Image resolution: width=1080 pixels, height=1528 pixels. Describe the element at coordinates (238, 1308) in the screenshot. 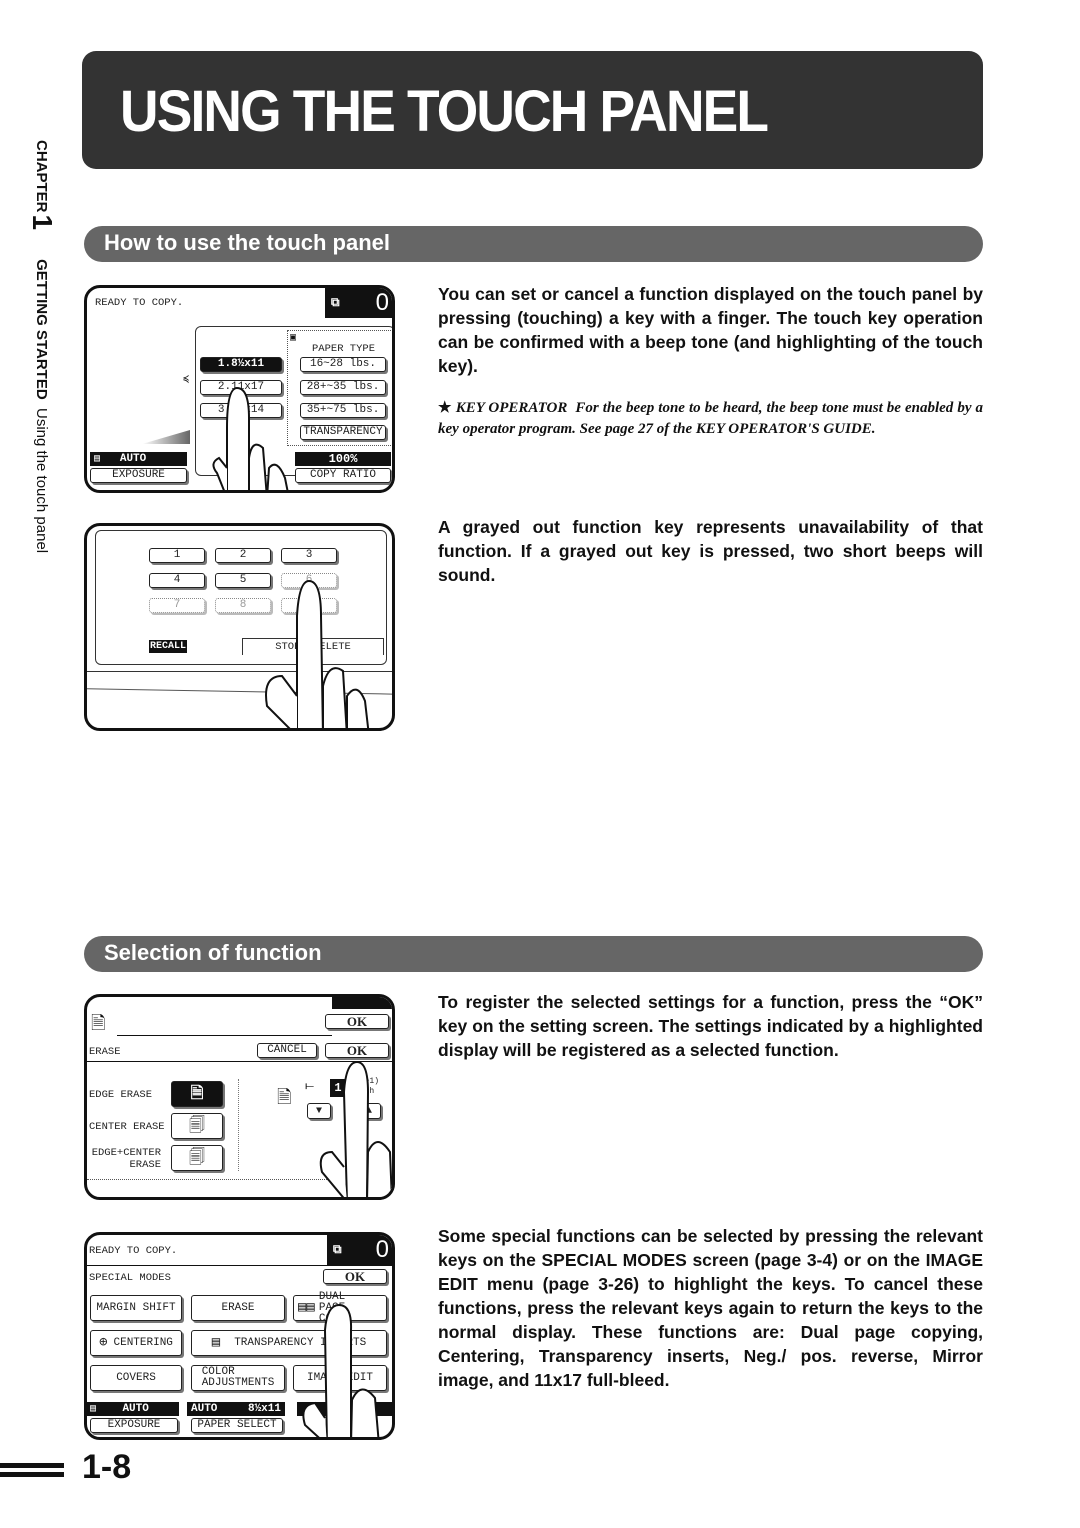

I see `erase-button: ERASE` at that location.